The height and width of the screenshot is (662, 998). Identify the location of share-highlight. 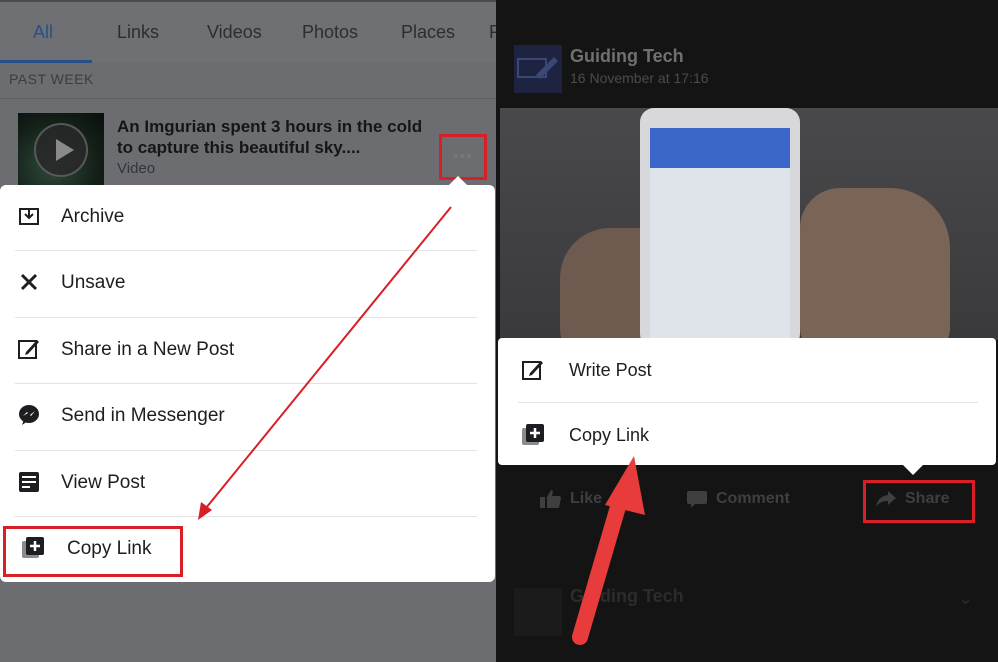
(919, 501).